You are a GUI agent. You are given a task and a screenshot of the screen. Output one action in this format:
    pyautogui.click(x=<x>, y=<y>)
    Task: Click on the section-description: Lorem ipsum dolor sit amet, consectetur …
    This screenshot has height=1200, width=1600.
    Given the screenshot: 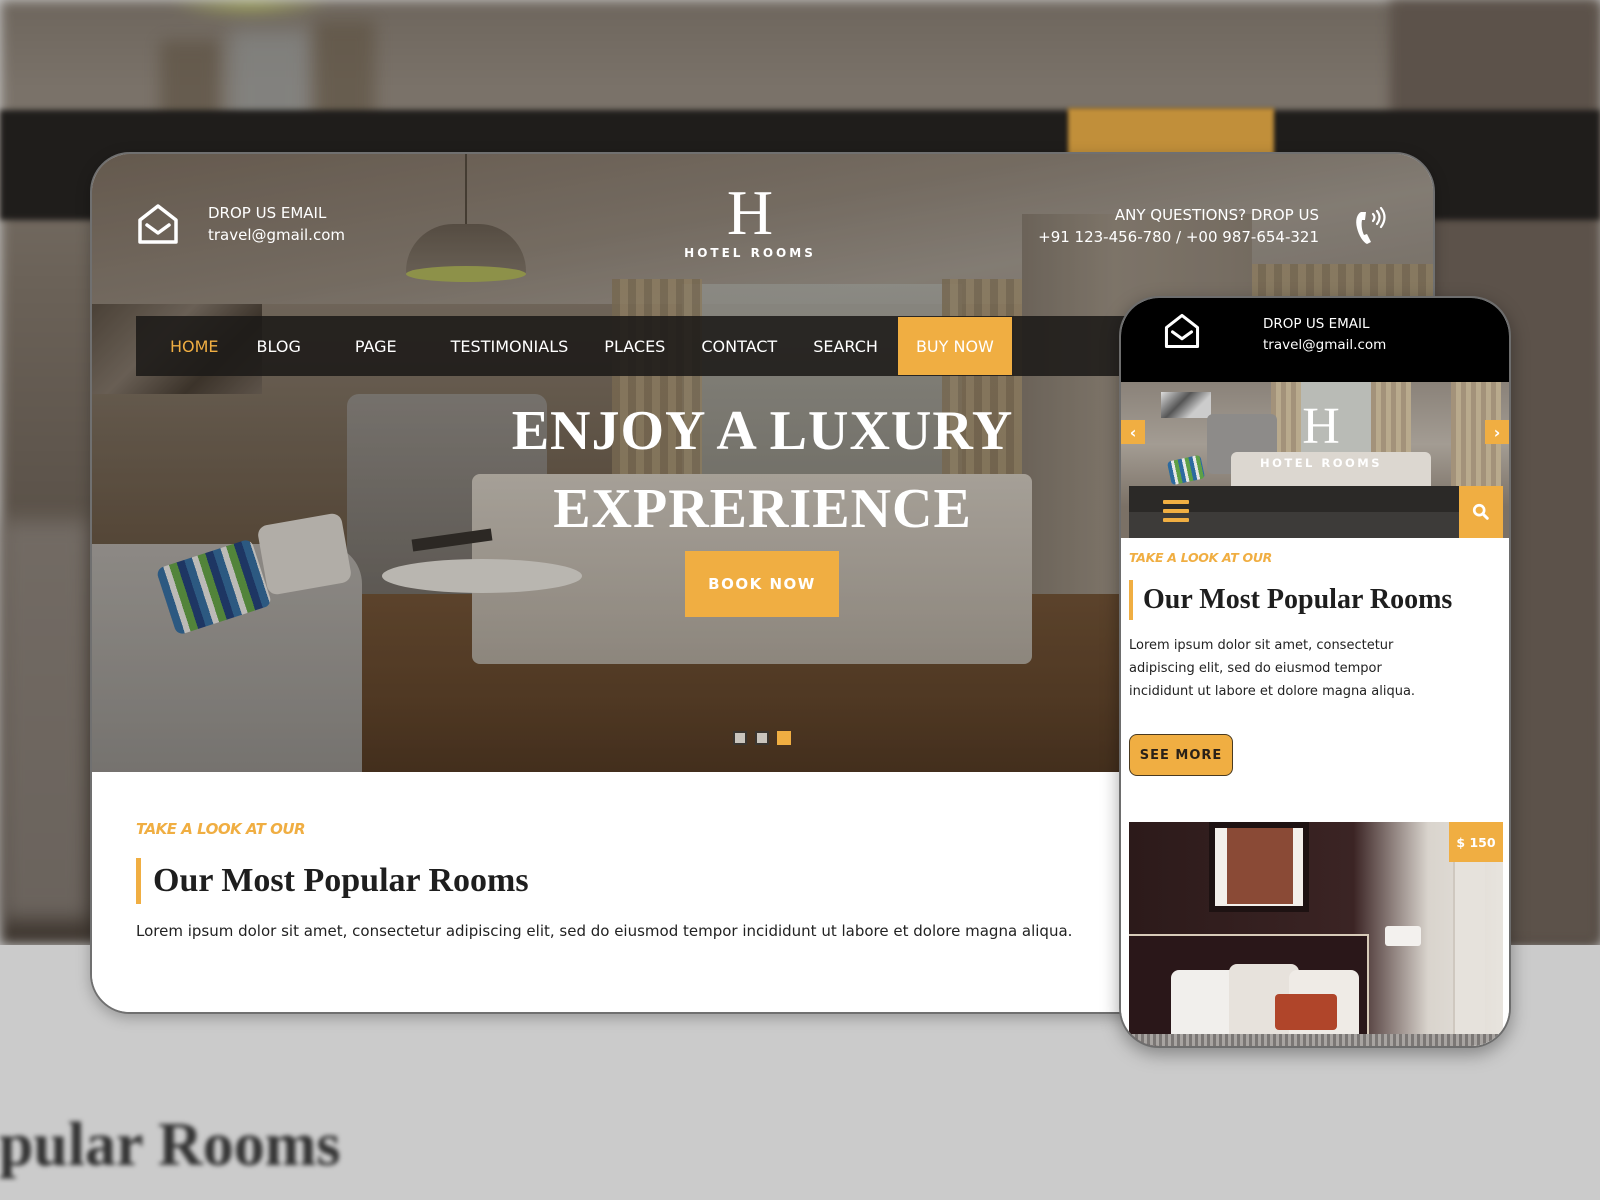 What is the action you would take?
    pyautogui.click(x=604, y=931)
    